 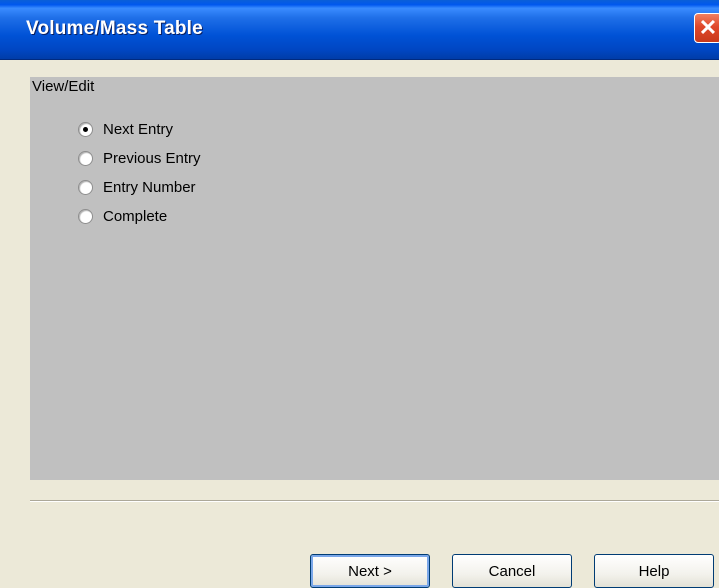 I want to click on help-button: Help, so click(x=654, y=571).